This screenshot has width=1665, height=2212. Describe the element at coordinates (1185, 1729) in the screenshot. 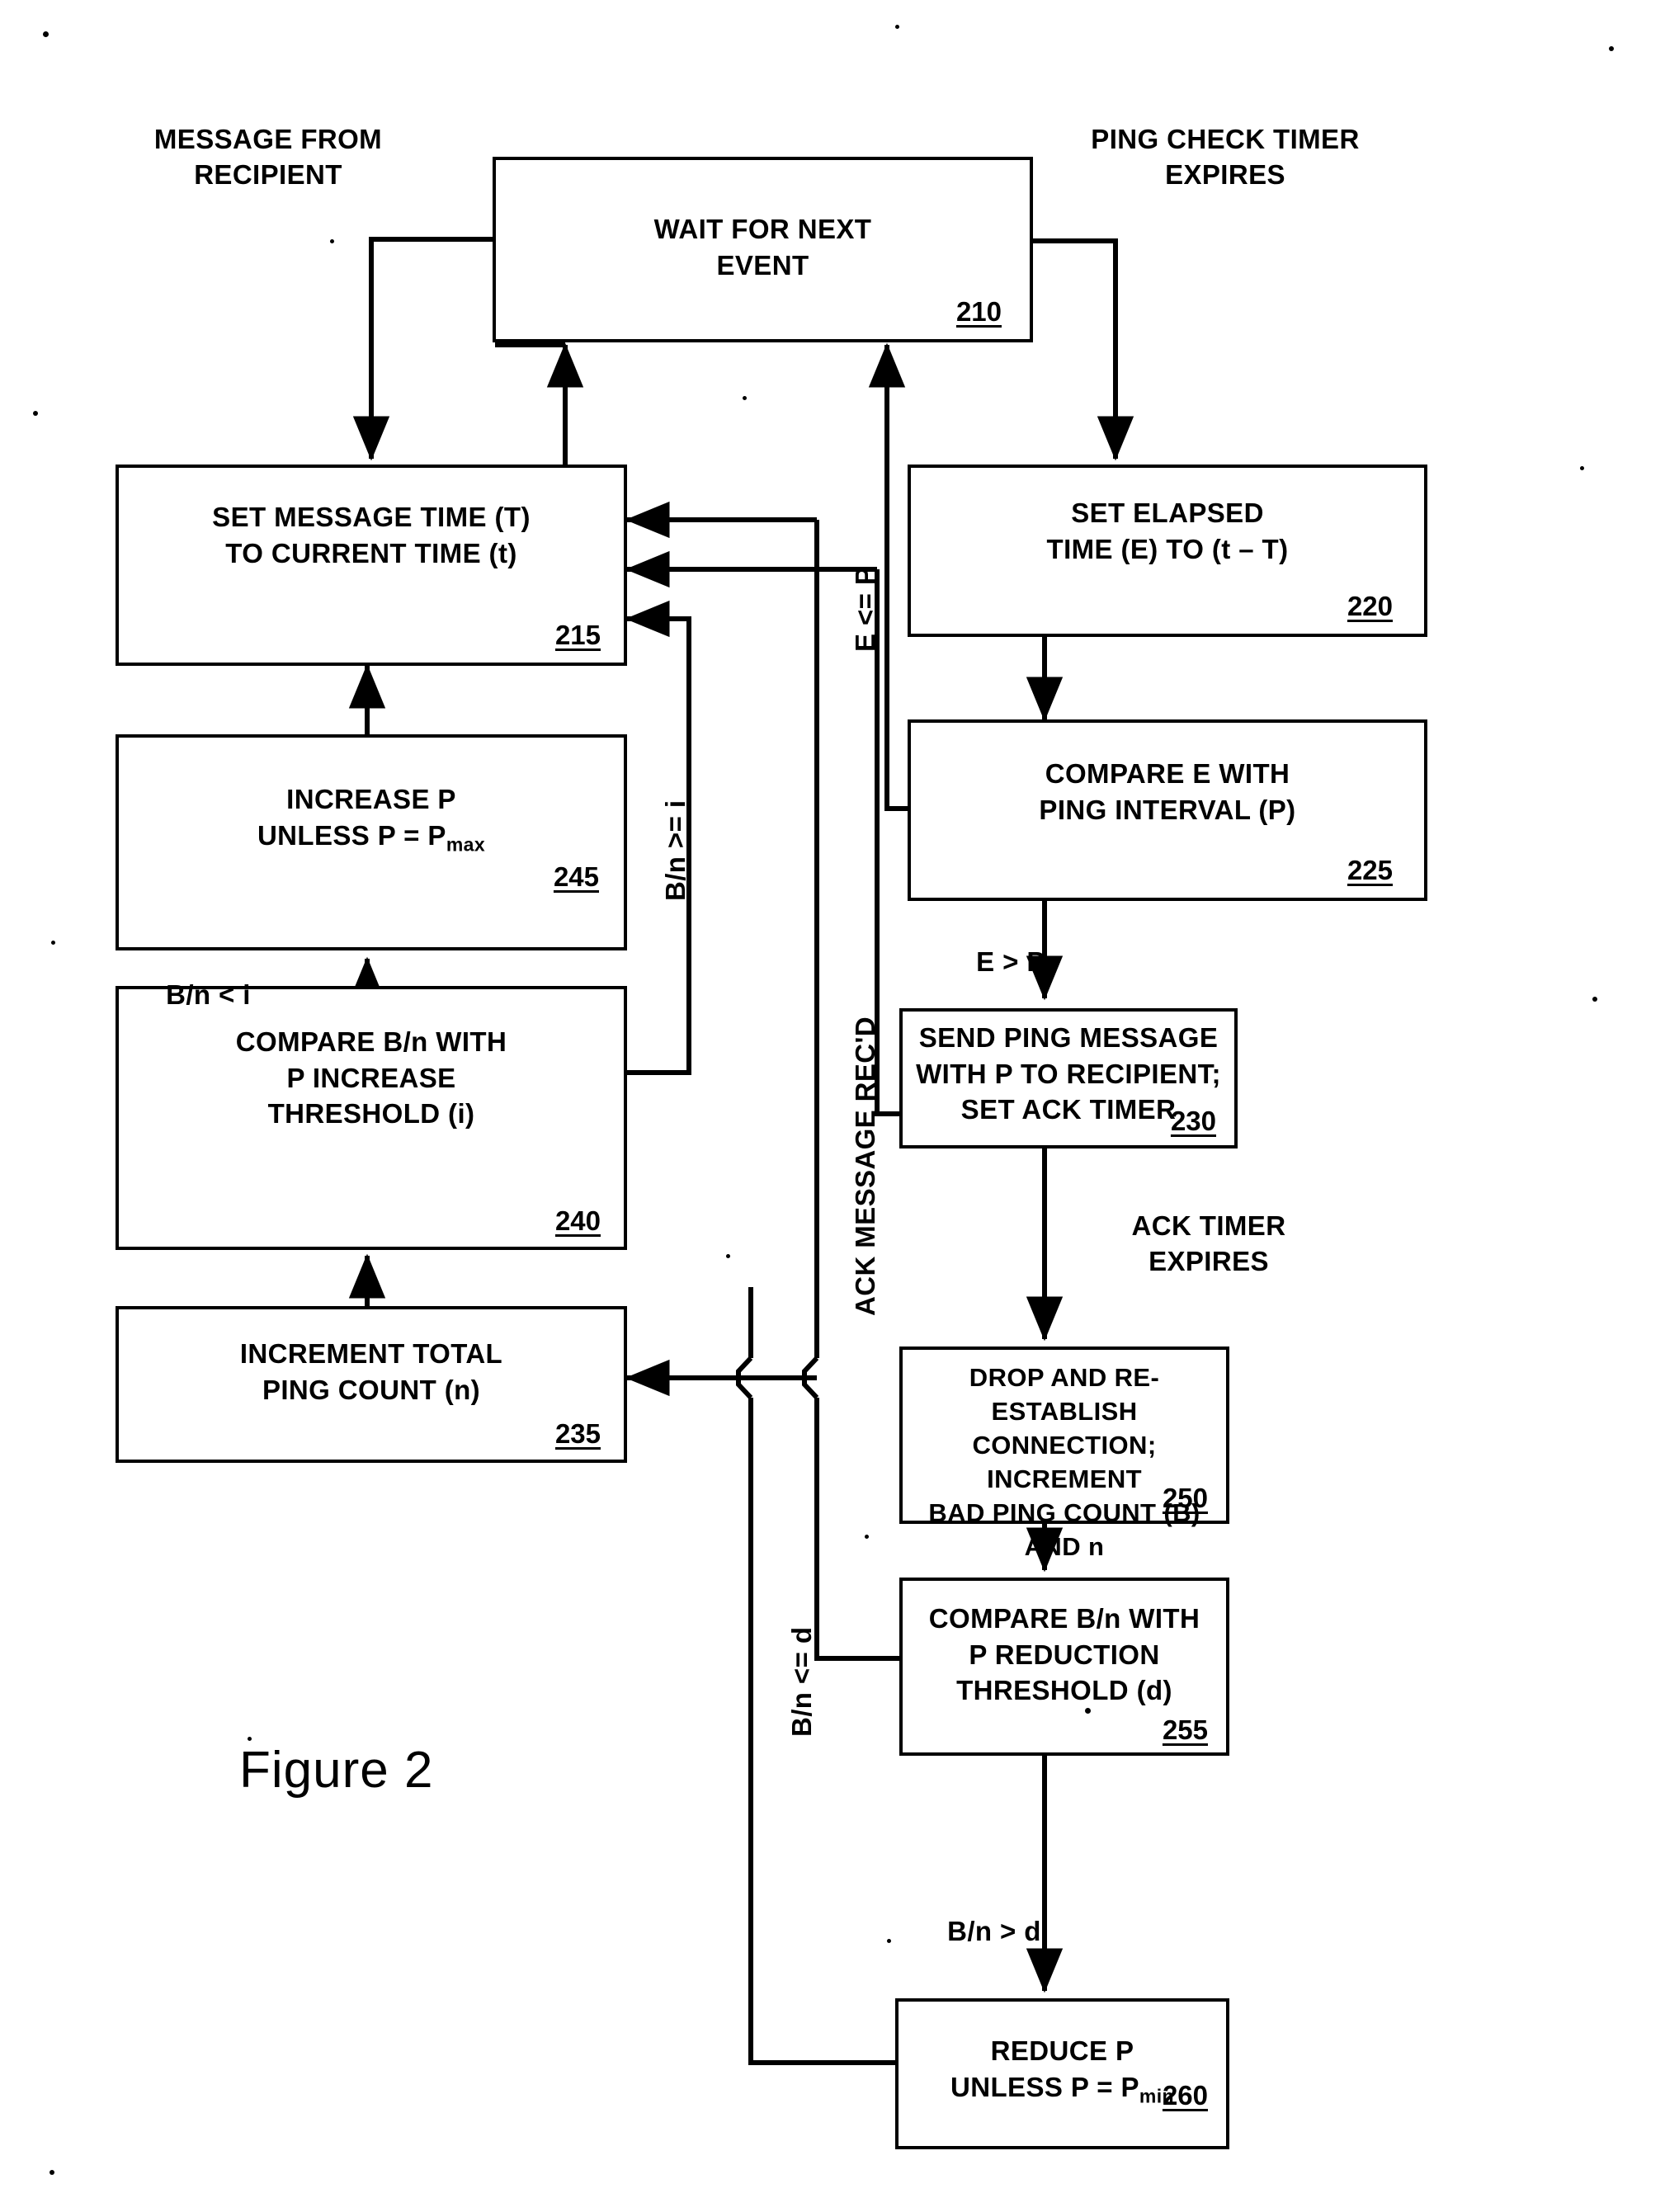

I see `box-255-ref: 255` at that location.